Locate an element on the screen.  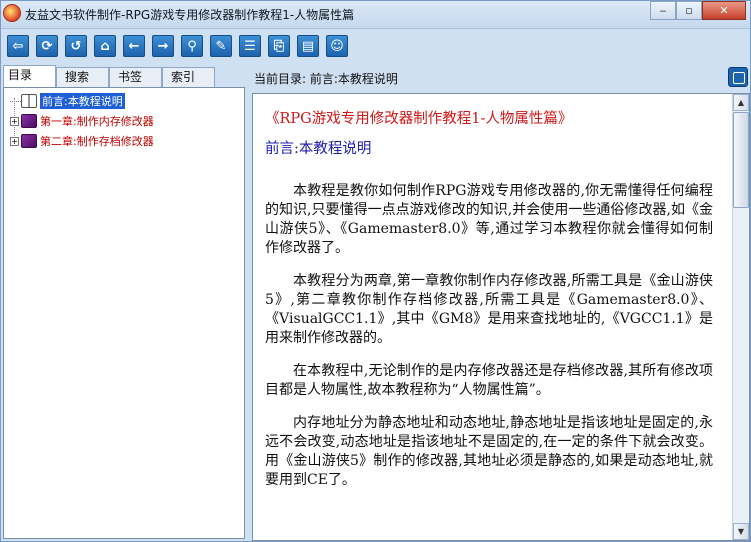
title-bar: 友益文书软件制作-RPG游戏专用修改器制作教程1-人物属性篇 ‒ ▫ ✕ is located at coordinates (375, 15).